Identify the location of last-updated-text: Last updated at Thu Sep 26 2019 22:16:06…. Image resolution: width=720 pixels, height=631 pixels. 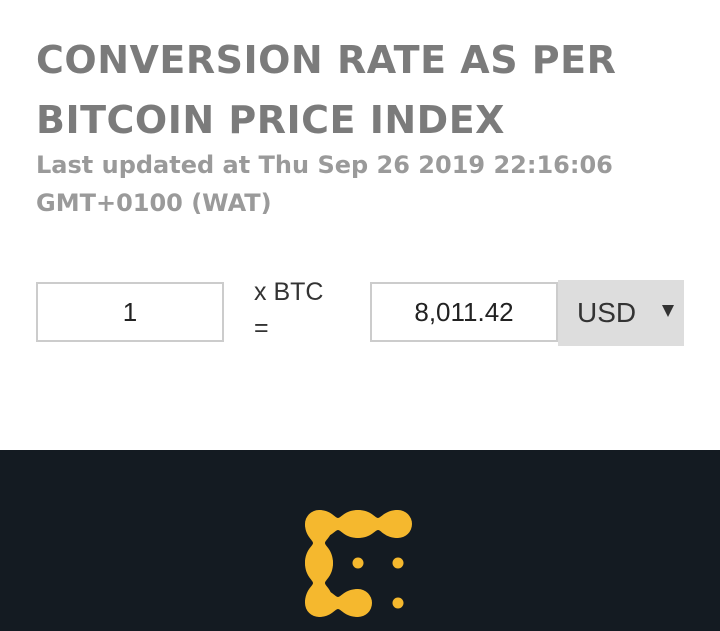
(324, 184).